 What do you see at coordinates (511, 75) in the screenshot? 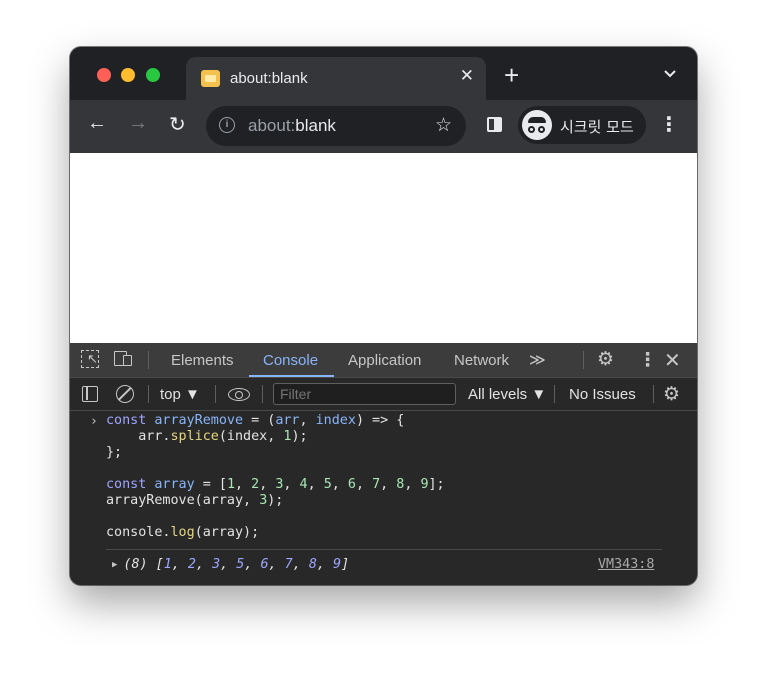
I see `new-tab-button: +` at bounding box center [511, 75].